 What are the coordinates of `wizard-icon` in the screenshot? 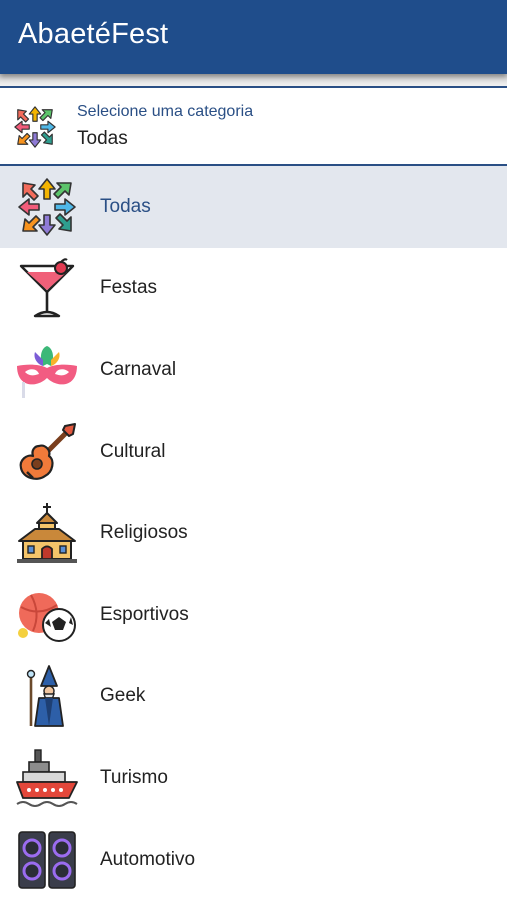 It's located at (47, 696).